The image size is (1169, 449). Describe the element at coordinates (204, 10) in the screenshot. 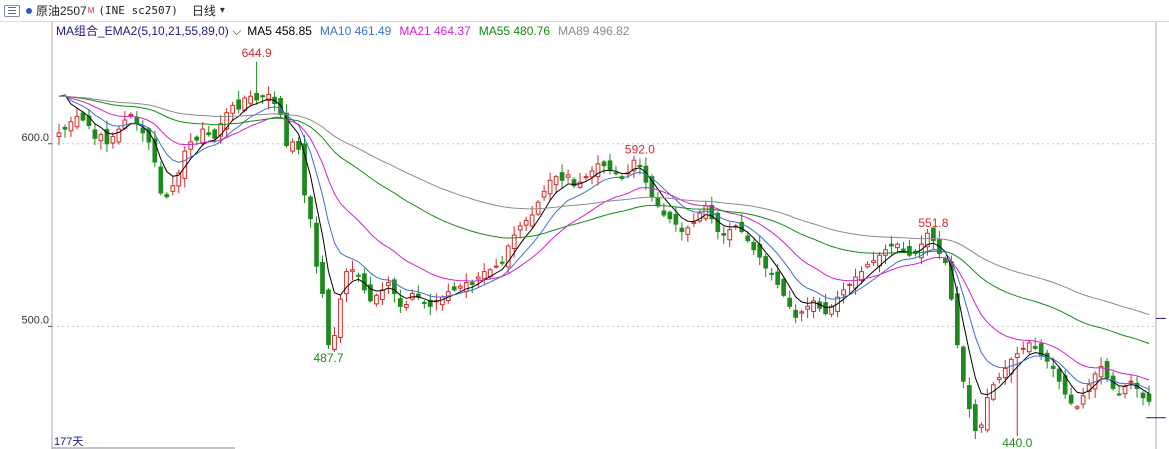

I see `period-selector: 日线` at that location.